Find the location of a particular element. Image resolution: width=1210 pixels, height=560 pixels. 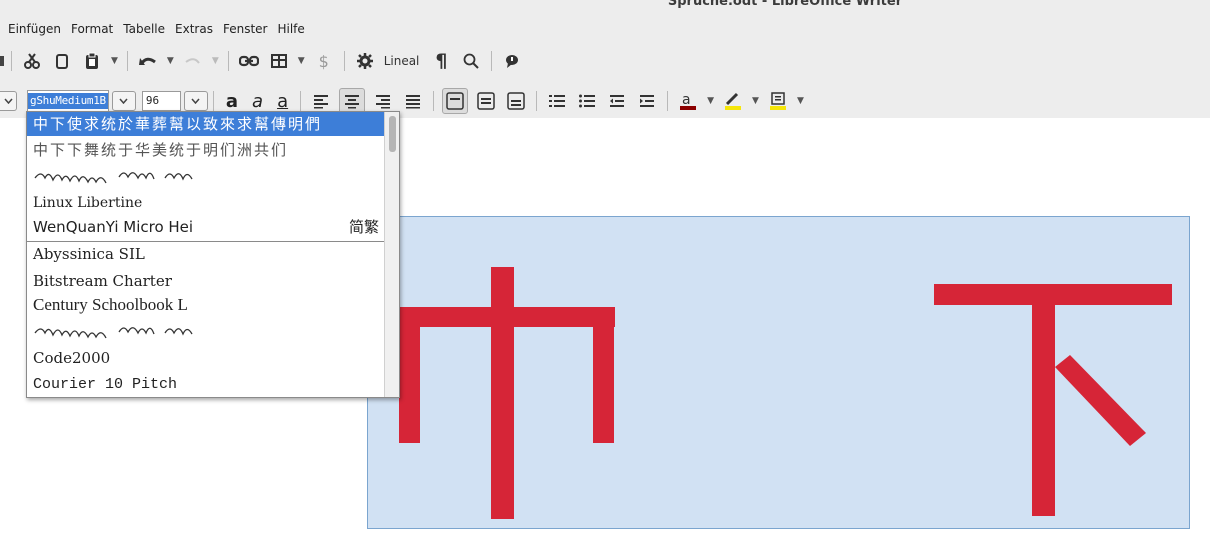

redo-dropdown-icon: ▼ is located at coordinates (215, 61).